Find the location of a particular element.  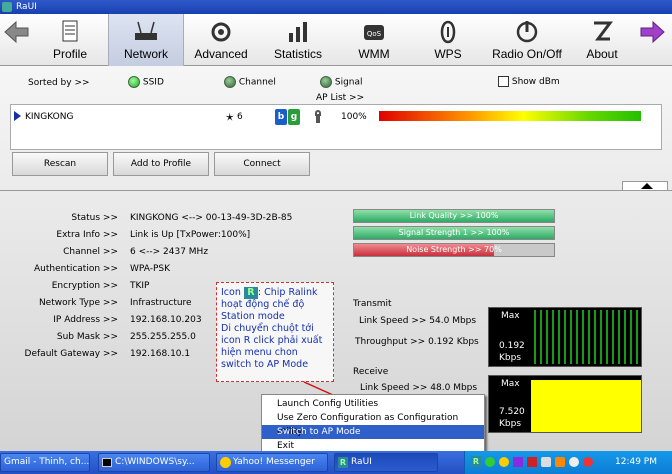

network-type-label: Network Type >> is located at coordinates (78, 303).